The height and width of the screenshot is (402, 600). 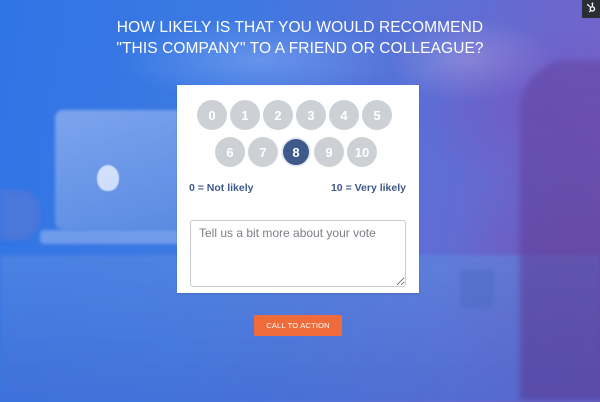 I want to click on background-laptop-base, so click(x=115, y=237).